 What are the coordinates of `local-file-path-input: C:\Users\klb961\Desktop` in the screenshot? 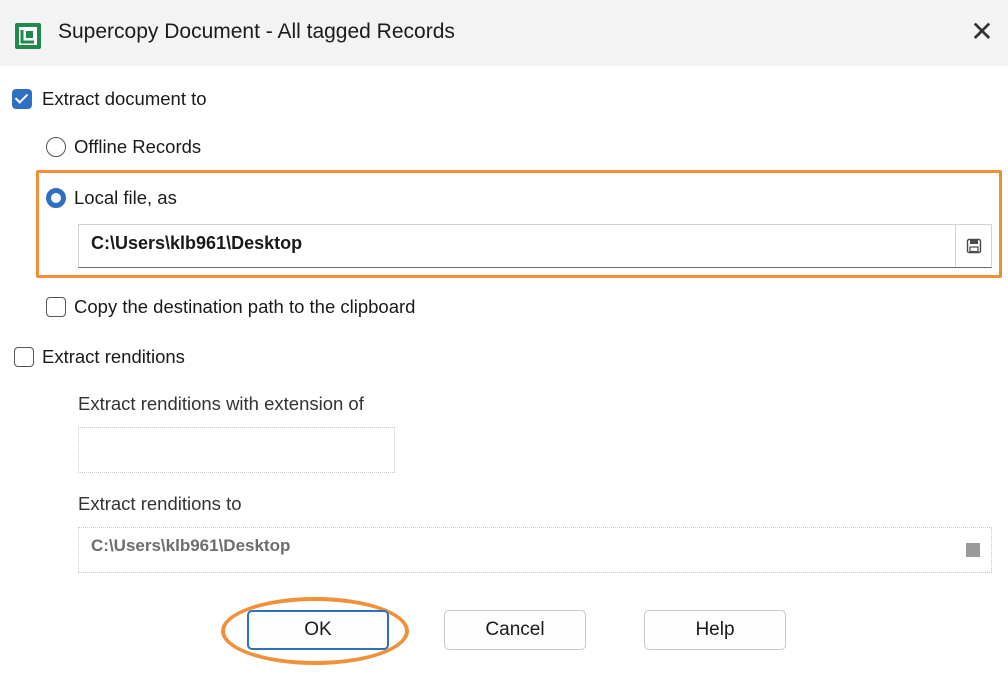 It's located at (535, 246).